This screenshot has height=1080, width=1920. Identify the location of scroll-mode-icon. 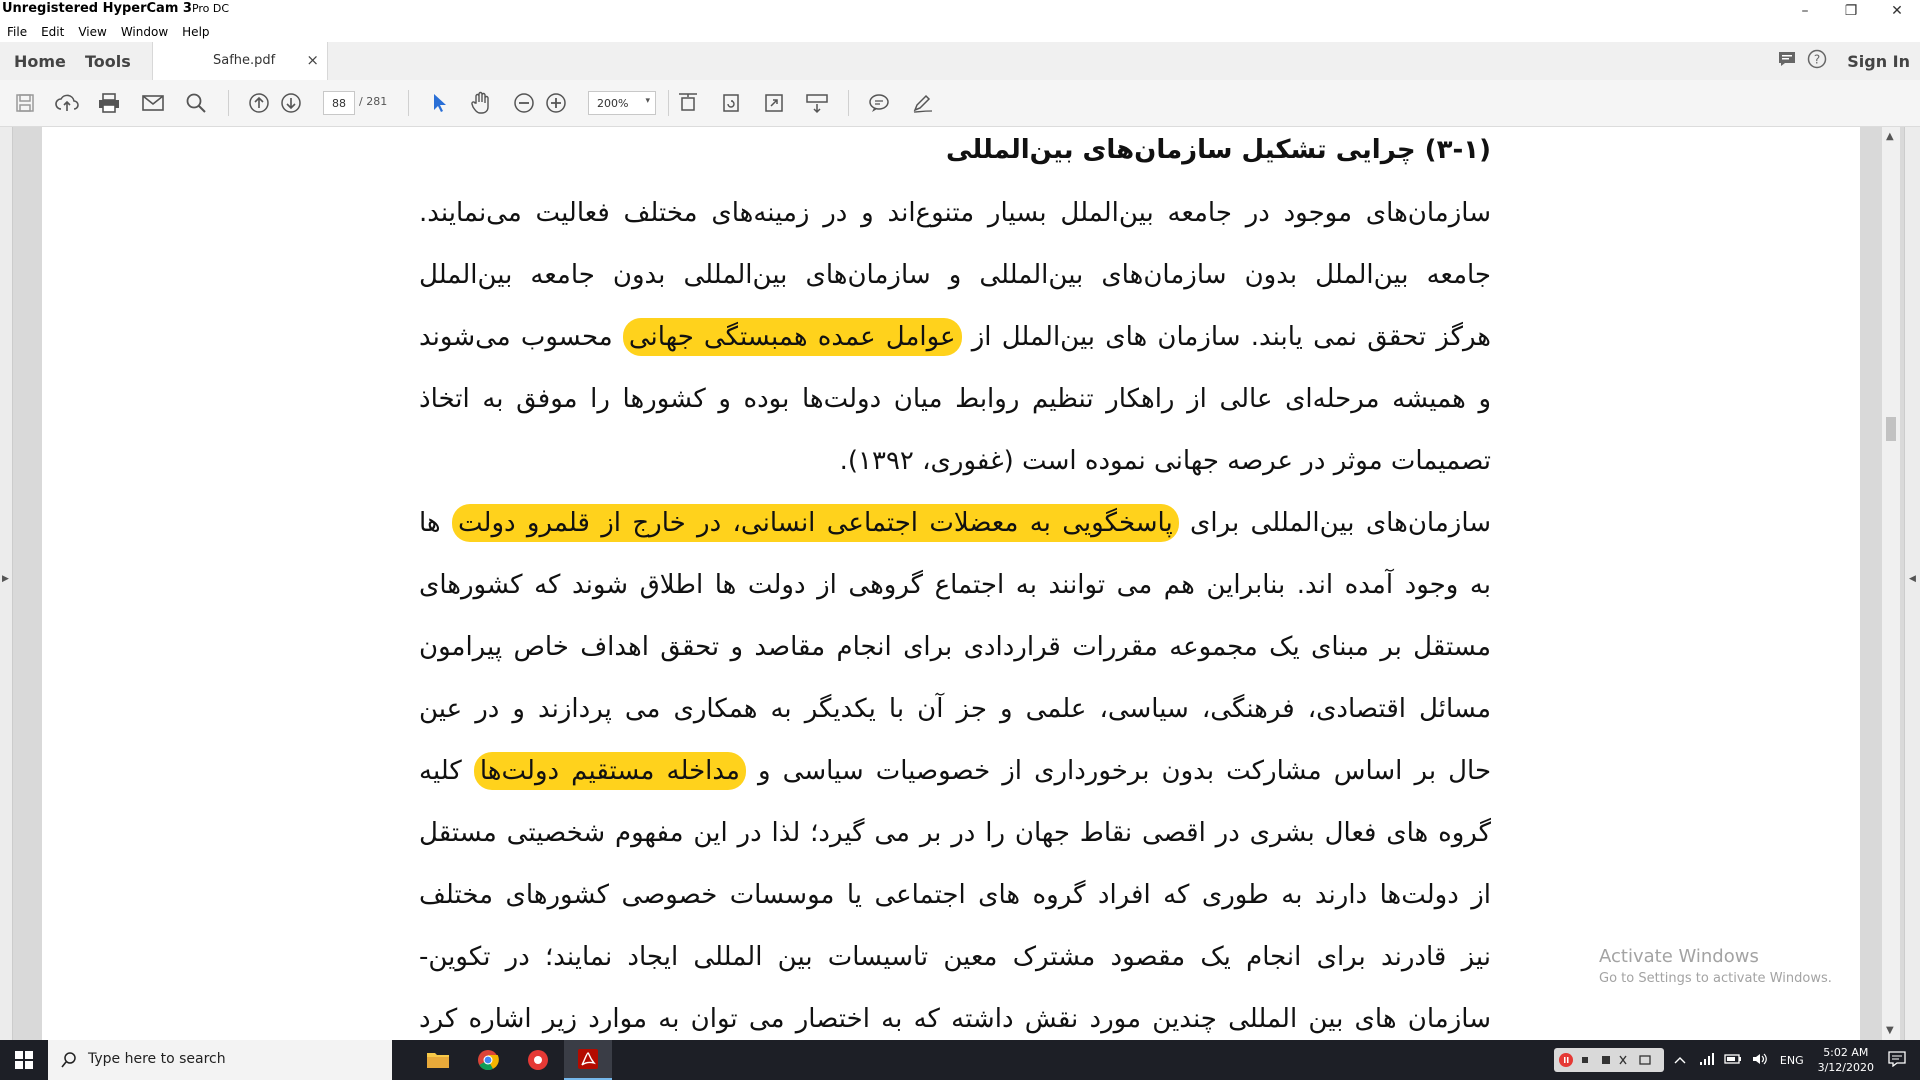
(817, 103).